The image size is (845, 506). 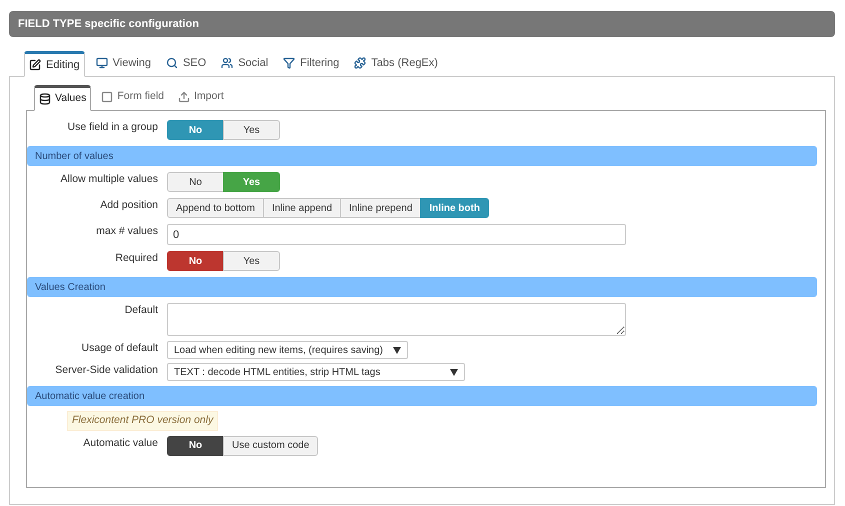 What do you see at coordinates (123, 63) in the screenshot?
I see `tab: Viewing` at bounding box center [123, 63].